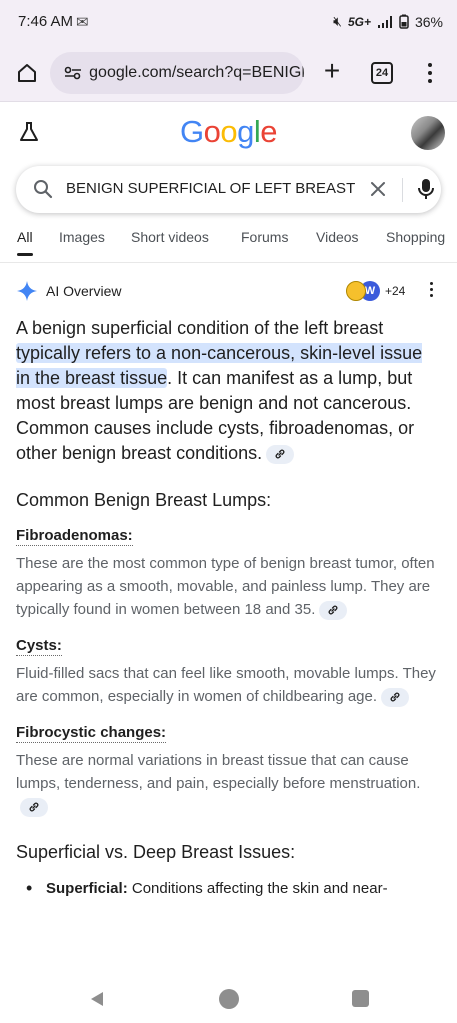 The image size is (457, 1023). What do you see at coordinates (43, 189) in the screenshot?
I see `search-icon` at bounding box center [43, 189].